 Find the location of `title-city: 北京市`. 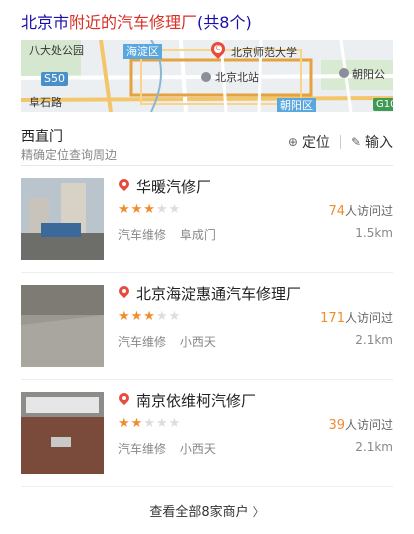

title-city: 北京市 is located at coordinates (45, 22).